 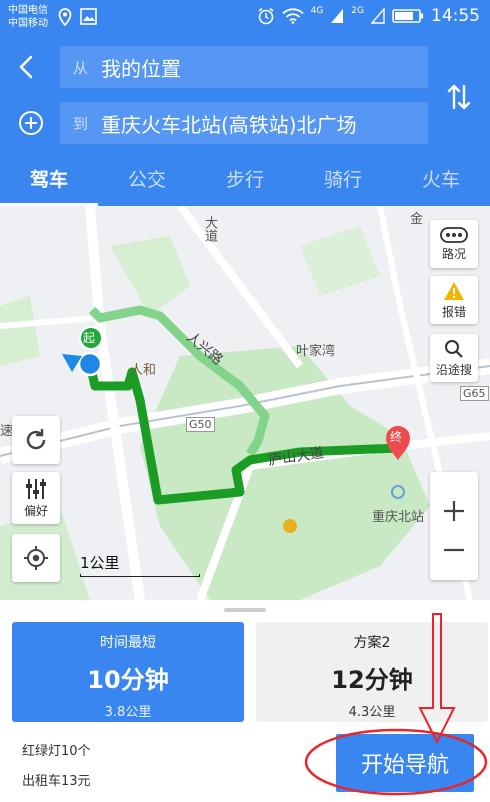 I want to click on report-error-button: 报错, so click(x=454, y=300).